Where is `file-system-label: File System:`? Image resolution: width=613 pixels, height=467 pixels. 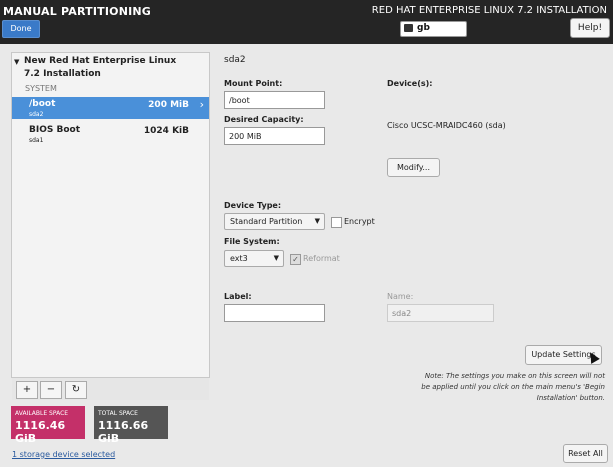 file-system-label: File System: is located at coordinates (252, 241).